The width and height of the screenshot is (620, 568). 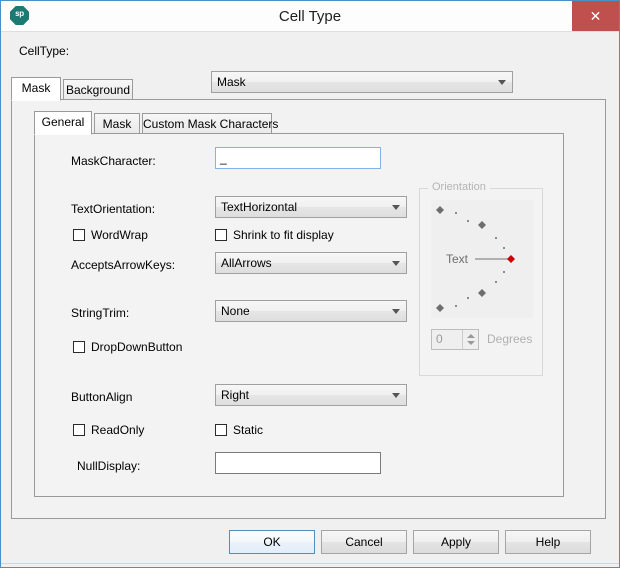 I want to click on acceptsarrowkeys-dropdown: AllArrows, so click(x=311, y=263).